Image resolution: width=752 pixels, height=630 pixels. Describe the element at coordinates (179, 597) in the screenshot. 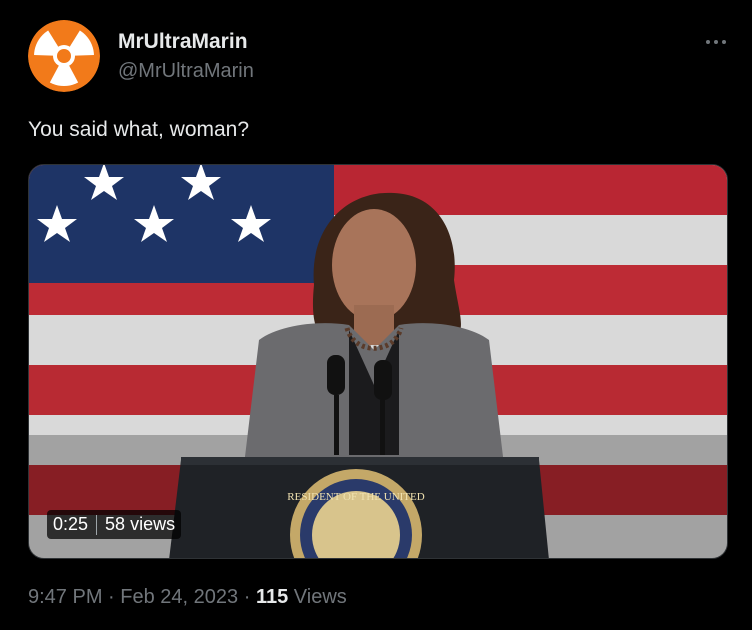

I see `tweet-date: Feb 24, 2023` at that location.